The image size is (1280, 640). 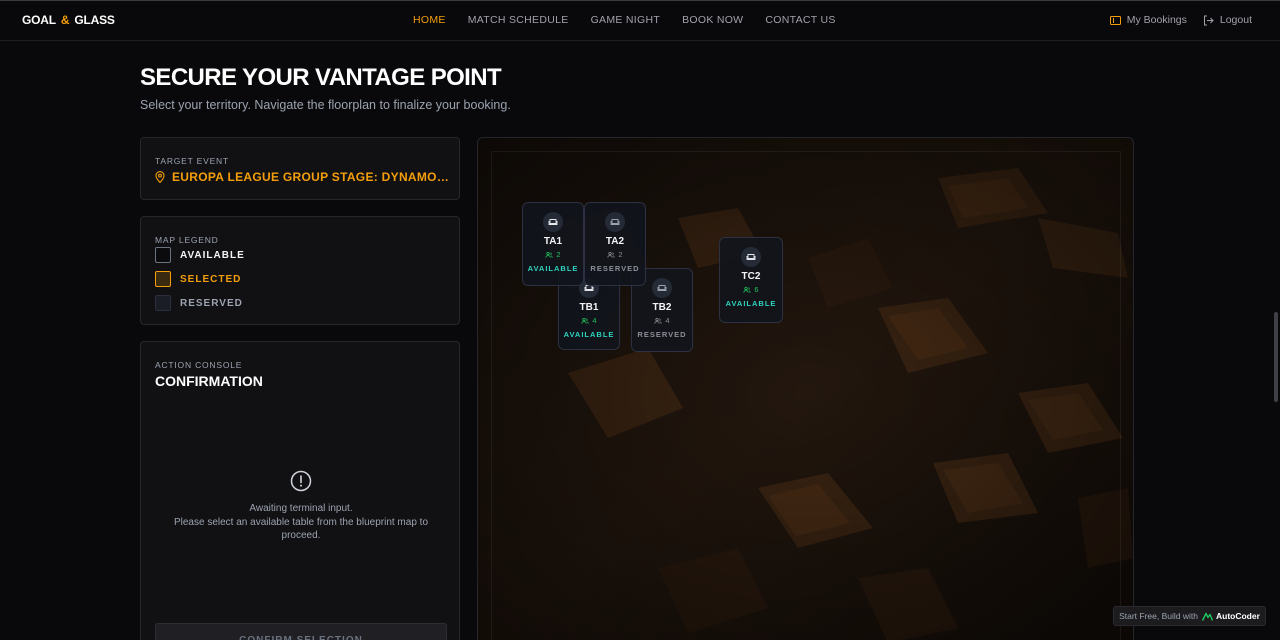 I want to click on nav-link-book-now: BOOK NOW, so click(x=712, y=20).